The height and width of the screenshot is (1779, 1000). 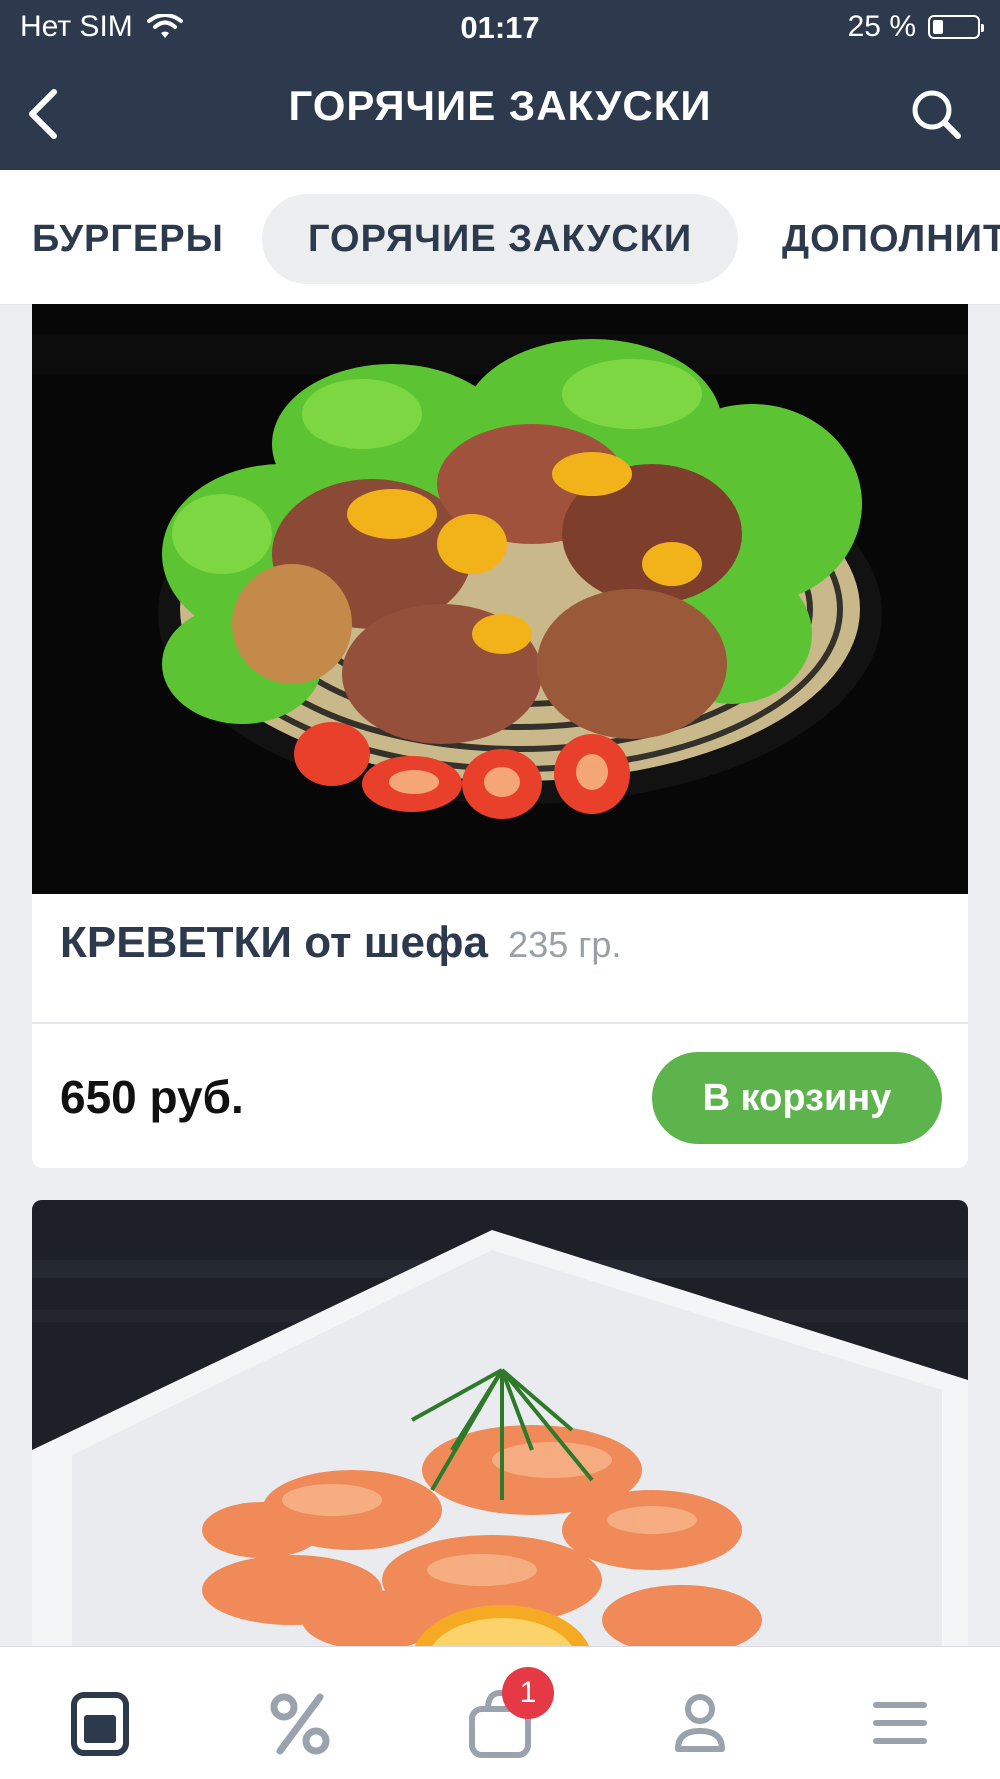 I want to click on tab-burgers: БУРГЕРЫ, so click(x=128, y=239).